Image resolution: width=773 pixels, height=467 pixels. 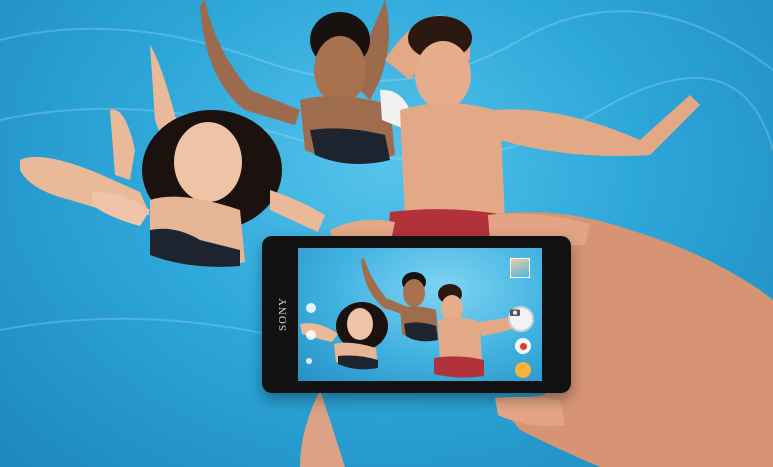 What do you see at coordinates (311, 308) in the screenshot?
I see `flash-icon` at bounding box center [311, 308].